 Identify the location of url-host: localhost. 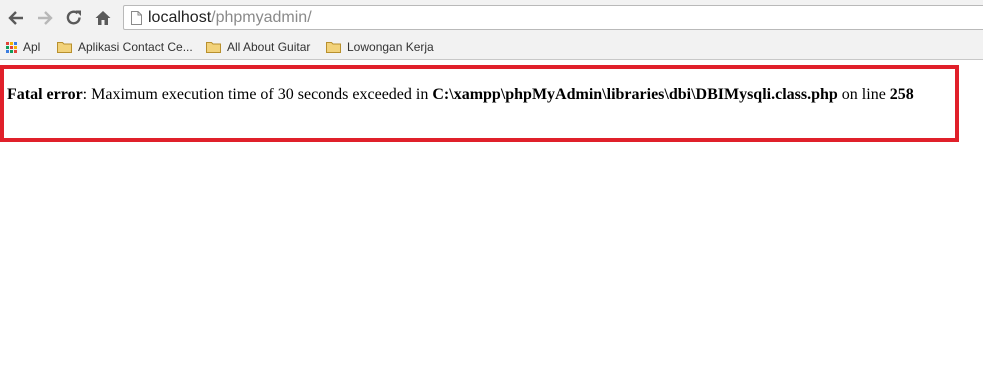
(180, 17).